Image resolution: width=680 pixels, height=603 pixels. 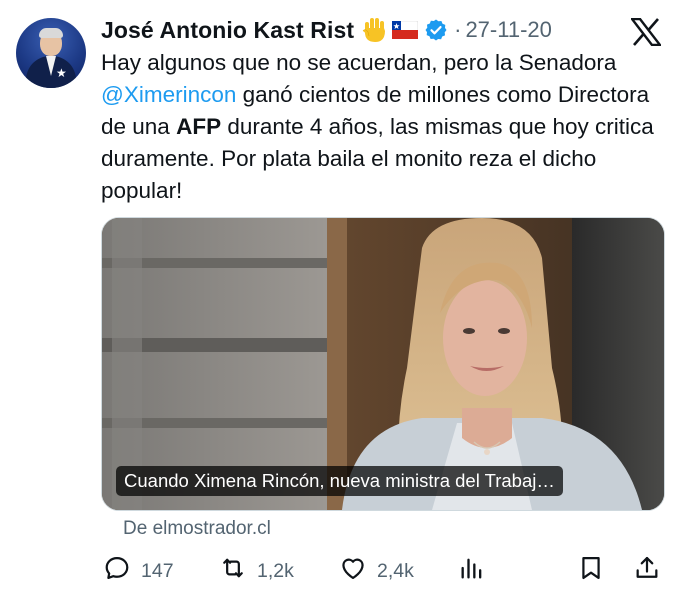 I want to click on retweet-icon, so click(x=233, y=571).